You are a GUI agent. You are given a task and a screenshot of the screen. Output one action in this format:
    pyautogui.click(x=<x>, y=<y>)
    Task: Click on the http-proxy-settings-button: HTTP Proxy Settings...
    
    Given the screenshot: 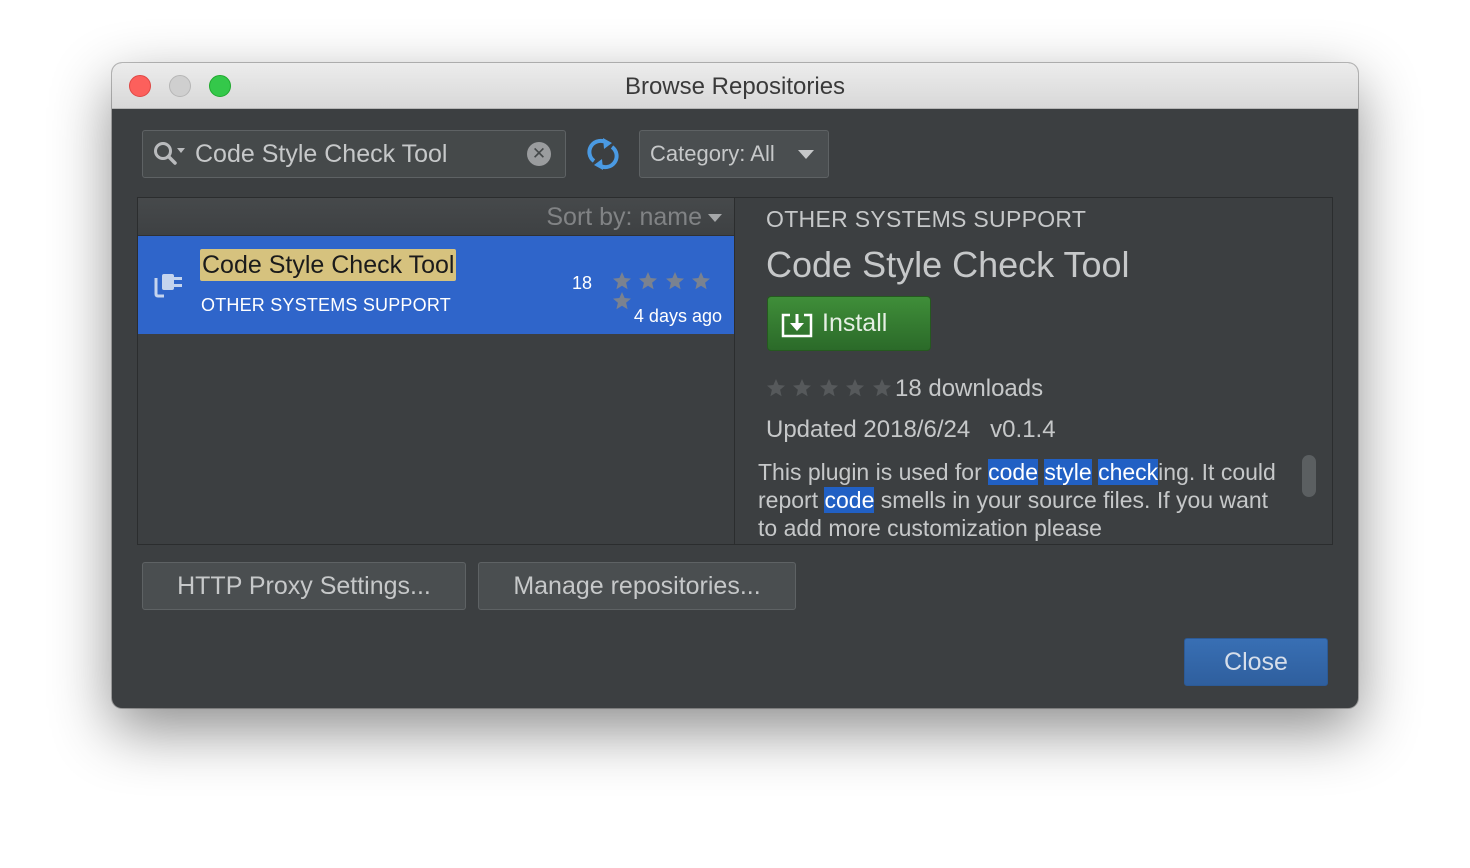 What is the action you would take?
    pyautogui.click(x=304, y=586)
    